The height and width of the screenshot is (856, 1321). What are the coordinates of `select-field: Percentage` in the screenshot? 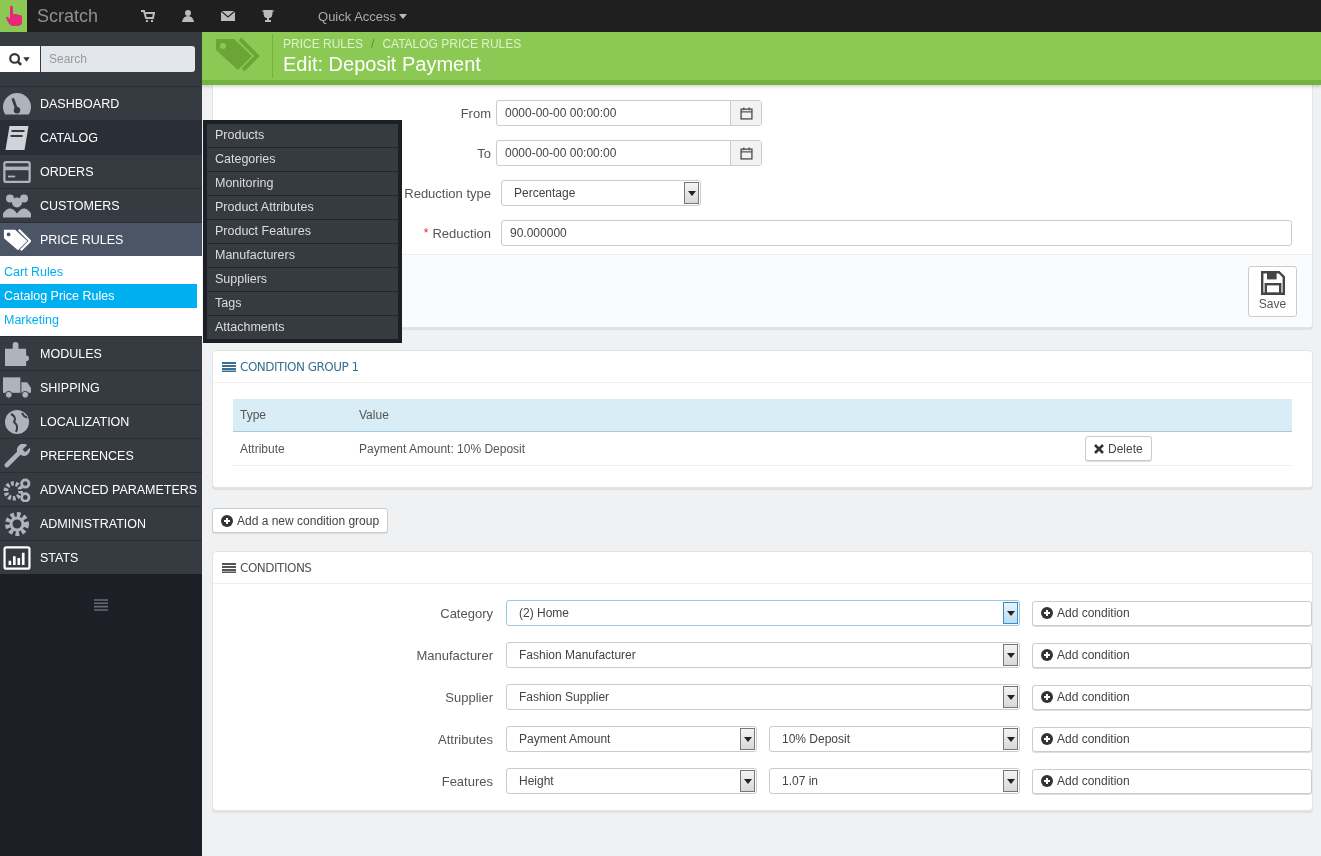 It's located at (601, 193).